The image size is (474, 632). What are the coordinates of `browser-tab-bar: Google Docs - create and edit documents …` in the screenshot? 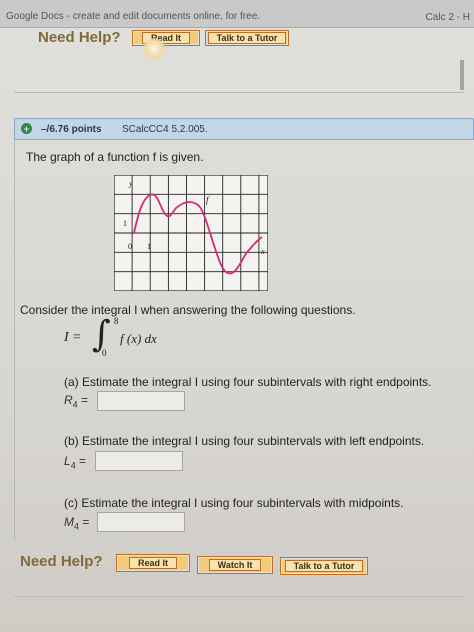 It's located at (237, 14).